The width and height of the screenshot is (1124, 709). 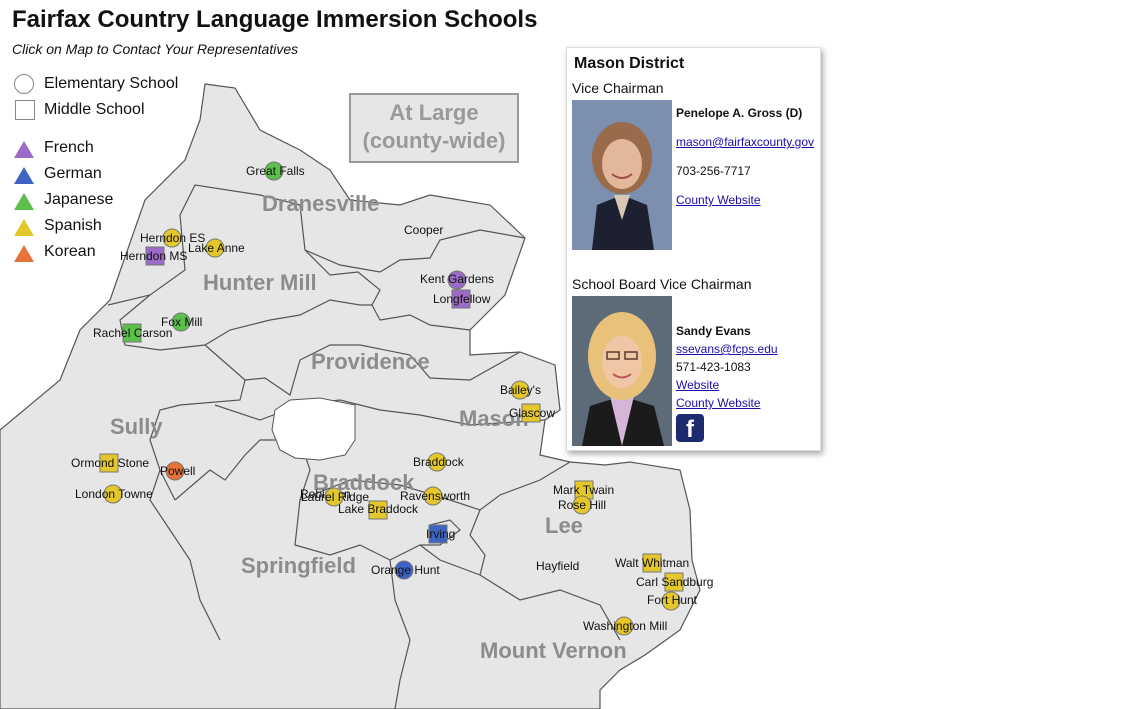 I want to click on school-label: Washington Mill, so click(x=625, y=626).